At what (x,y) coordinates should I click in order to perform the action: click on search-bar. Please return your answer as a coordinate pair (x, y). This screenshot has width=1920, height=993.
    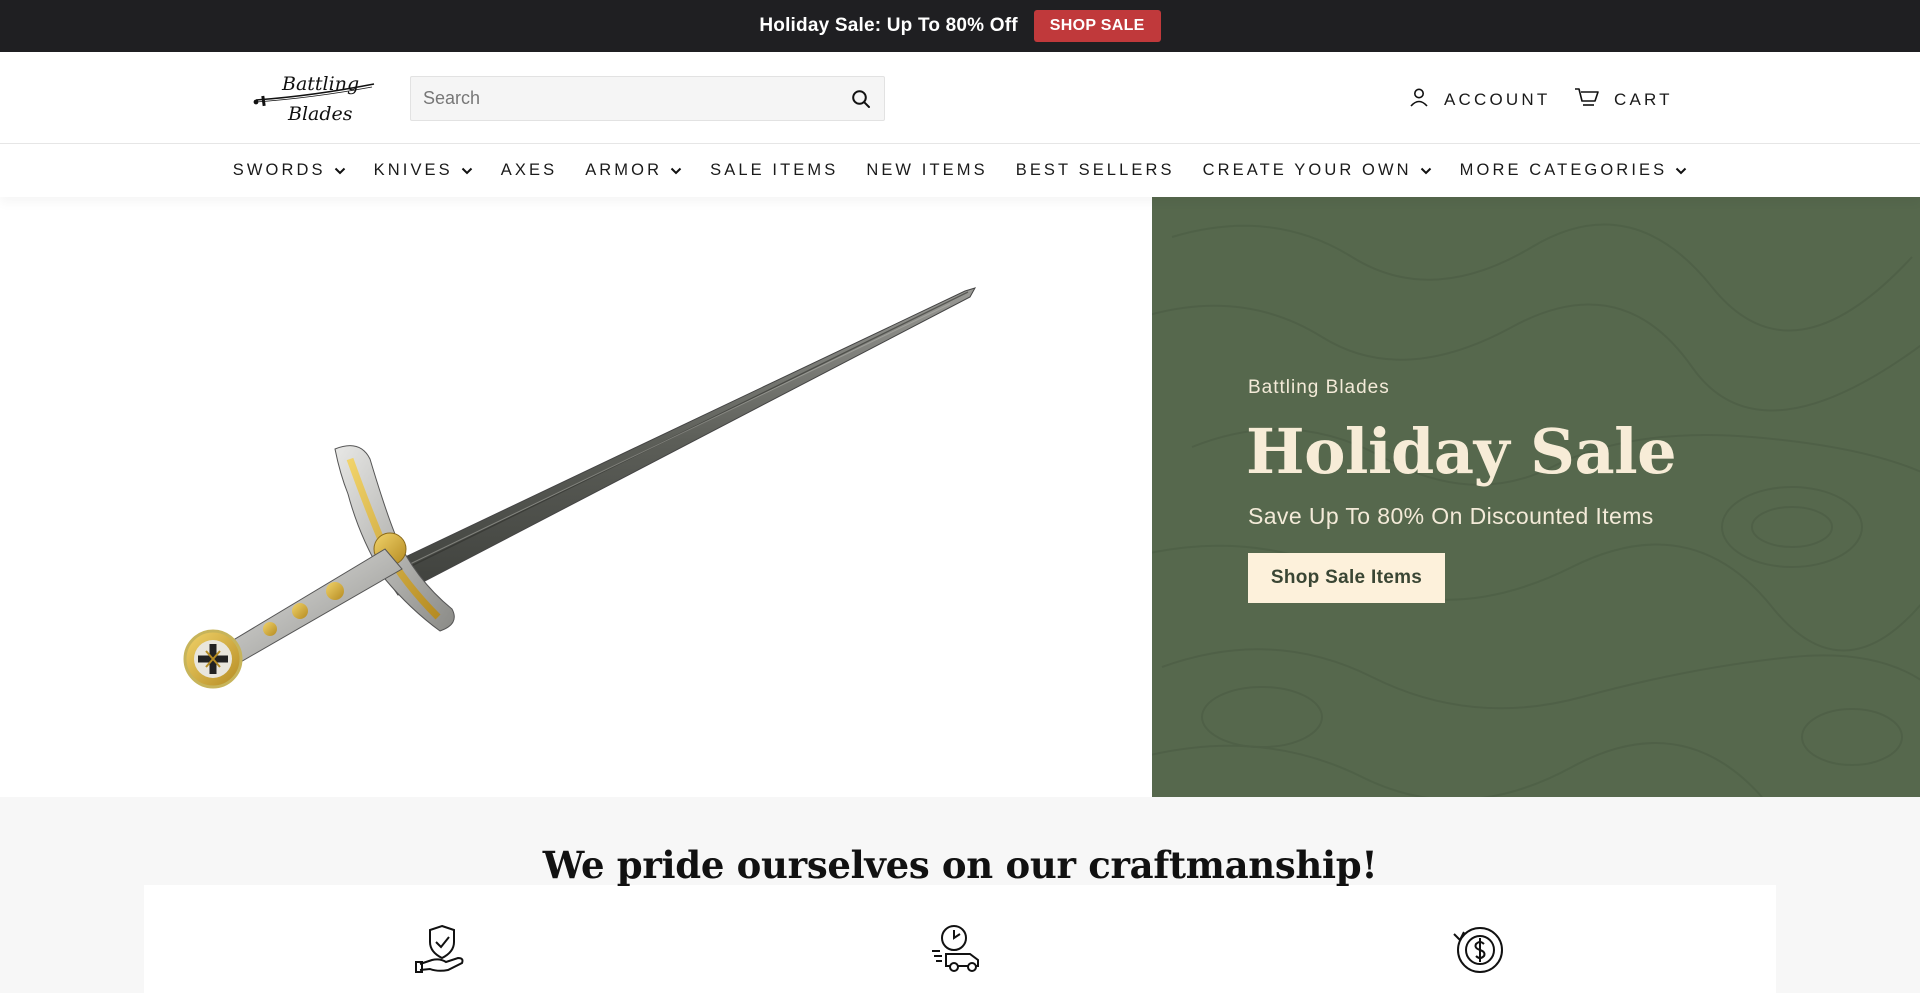
    Looking at the image, I should click on (647, 98).